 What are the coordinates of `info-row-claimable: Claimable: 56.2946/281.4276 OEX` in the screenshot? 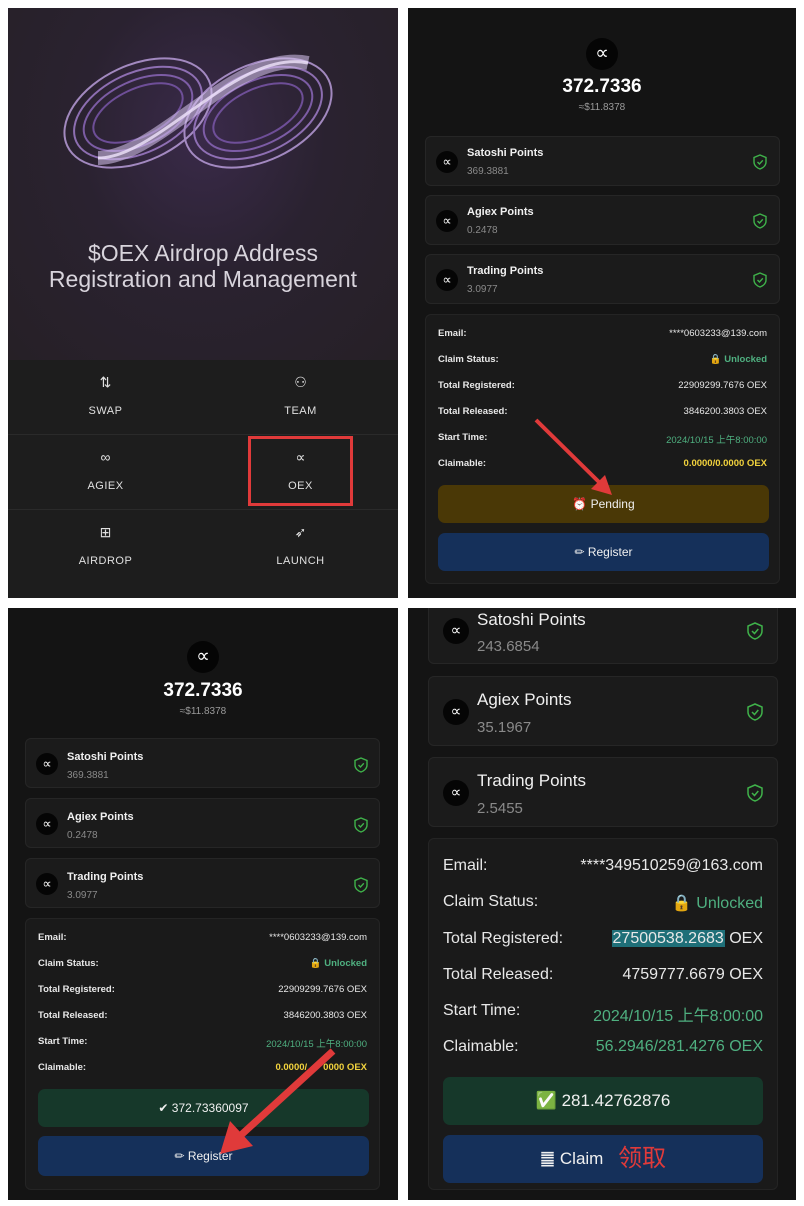 It's located at (603, 1048).